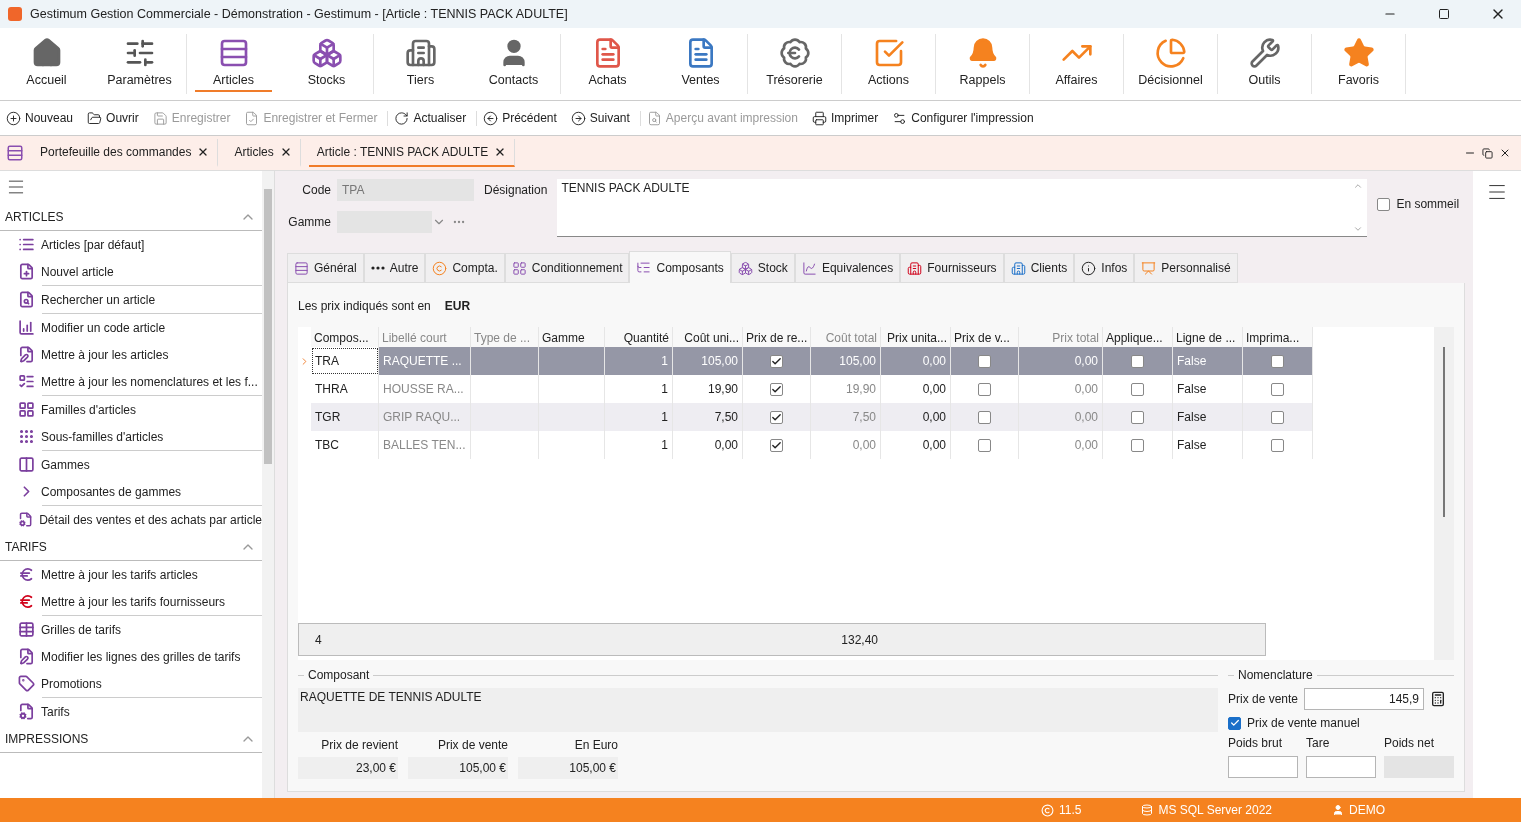 Image resolution: width=1521 pixels, height=822 pixels. What do you see at coordinates (639, 337) in the screenshot?
I see `column-header: Quantité` at bounding box center [639, 337].